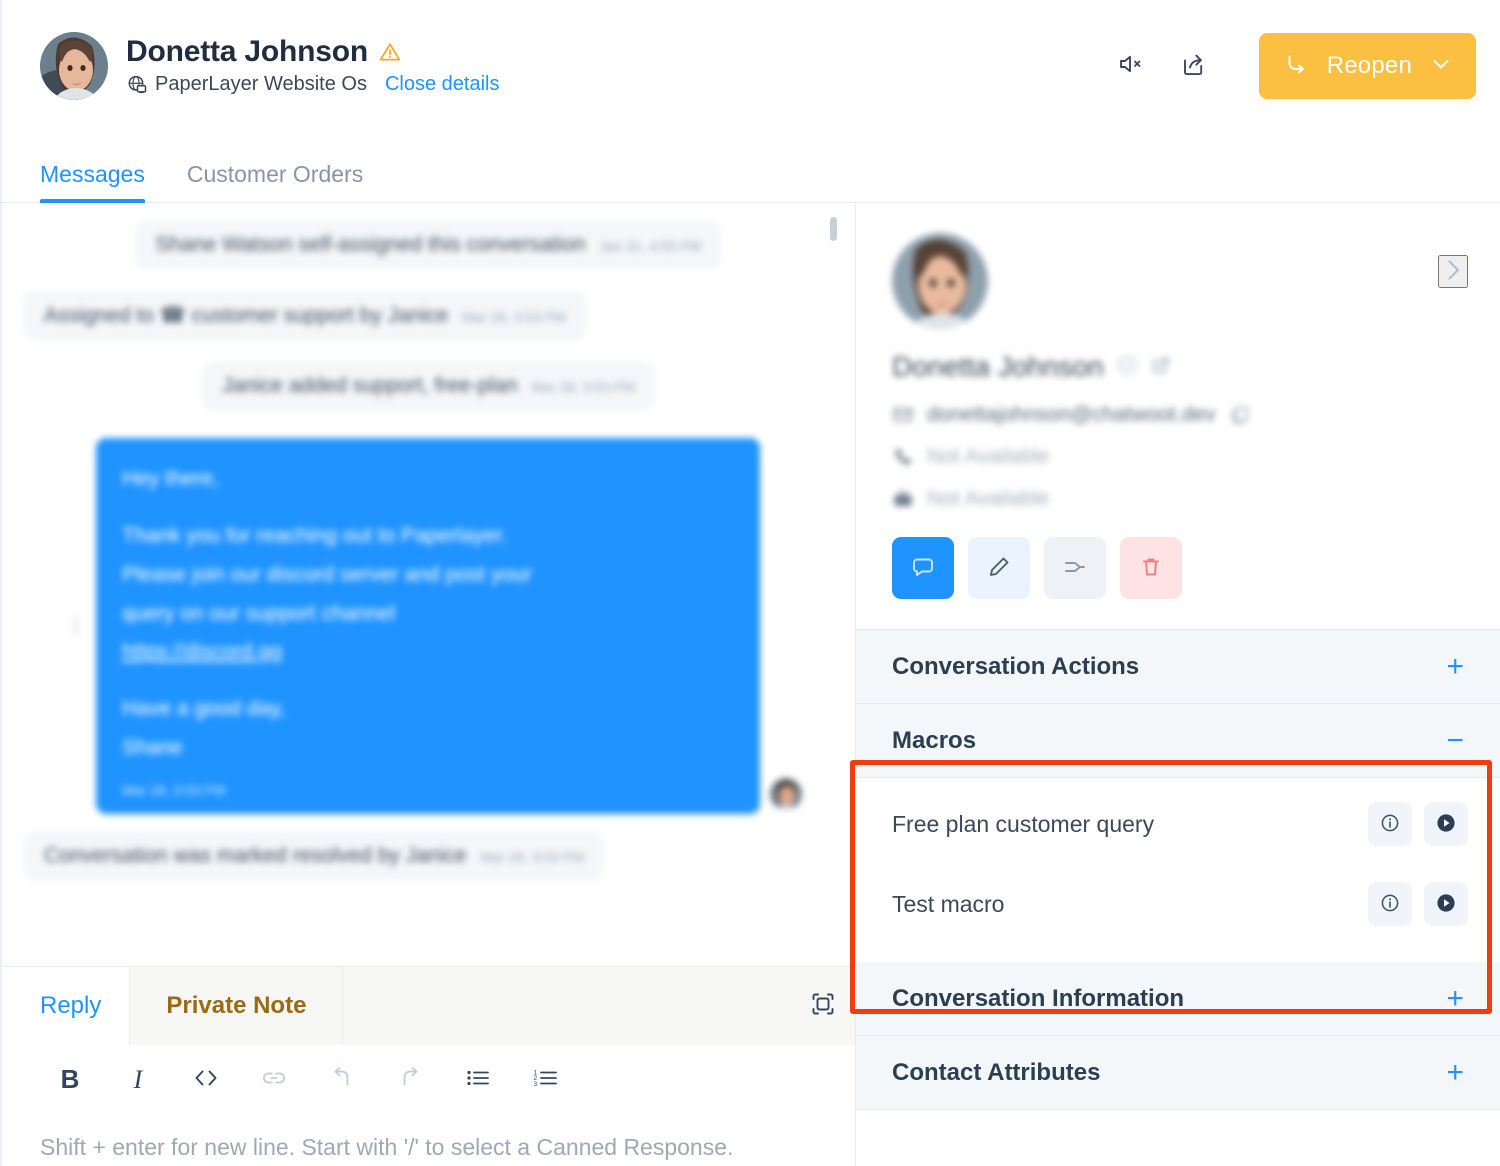  Describe the element at coordinates (536, 1084) in the screenshot. I see `svg-text: 3` at that location.